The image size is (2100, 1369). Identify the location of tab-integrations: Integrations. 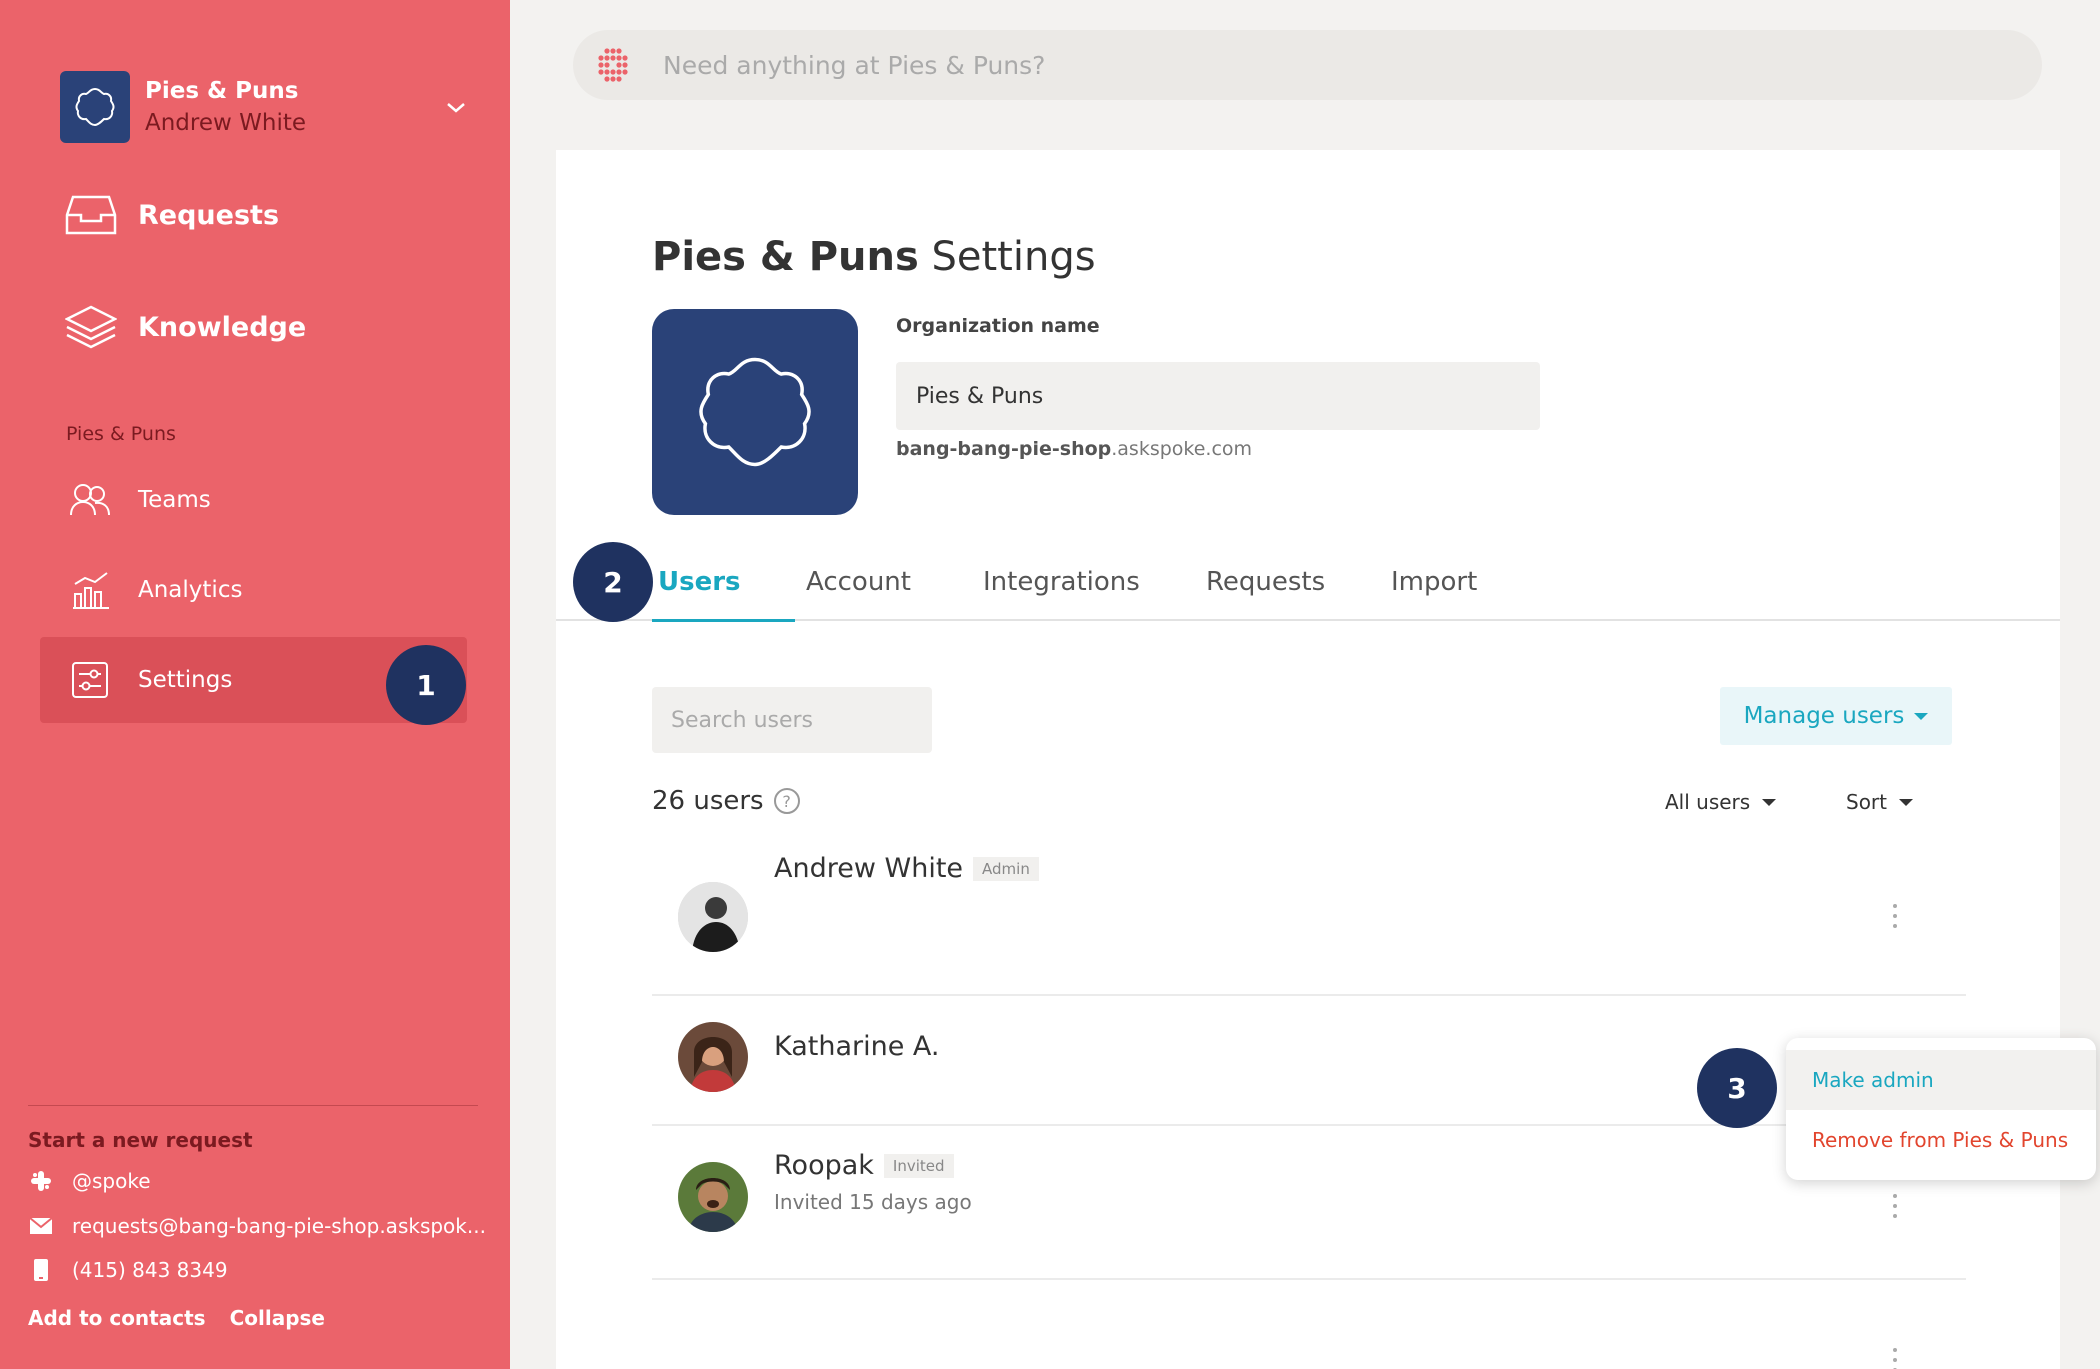
(1061, 594).